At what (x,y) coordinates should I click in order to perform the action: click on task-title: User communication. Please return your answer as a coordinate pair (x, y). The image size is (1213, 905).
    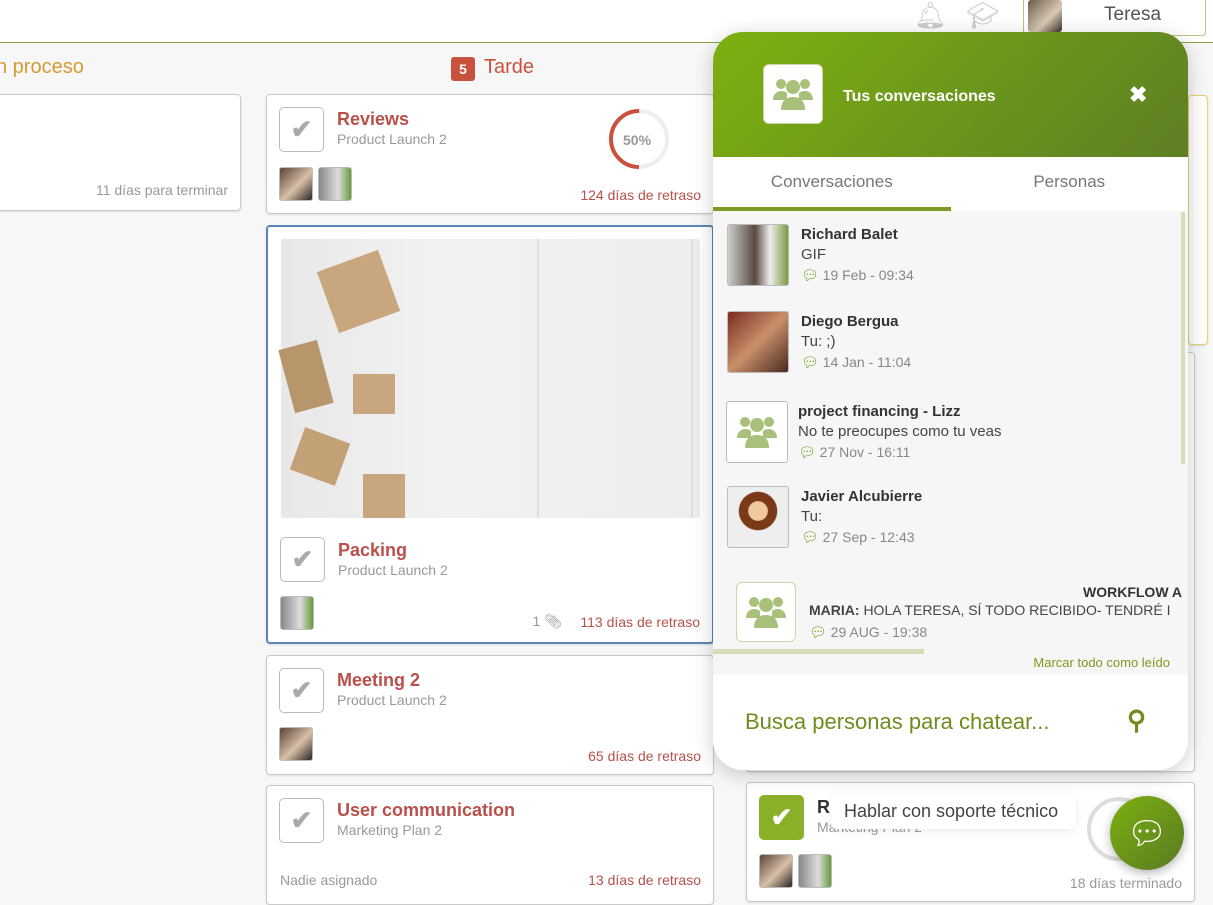
    Looking at the image, I should click on (426, 810).